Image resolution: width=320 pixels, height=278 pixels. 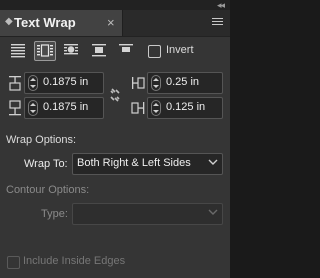 What do you see at coordinates (111, 22) in the screenshot?
I see `close-tab-icon: ×` at bounding box center [111, 22].